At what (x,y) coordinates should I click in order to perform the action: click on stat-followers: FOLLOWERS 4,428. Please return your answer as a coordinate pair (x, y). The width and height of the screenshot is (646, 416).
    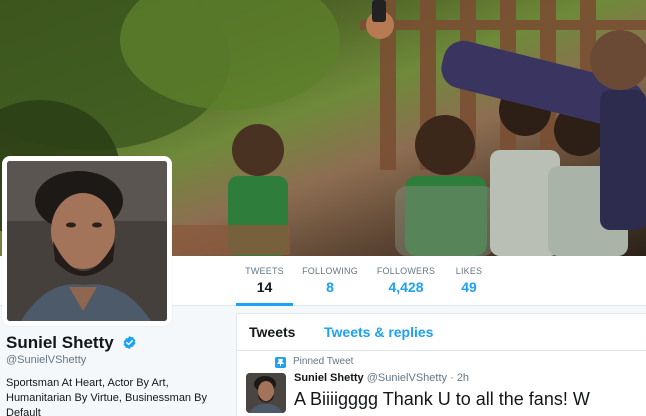
    Looking at the image, I should click on (406, 281).